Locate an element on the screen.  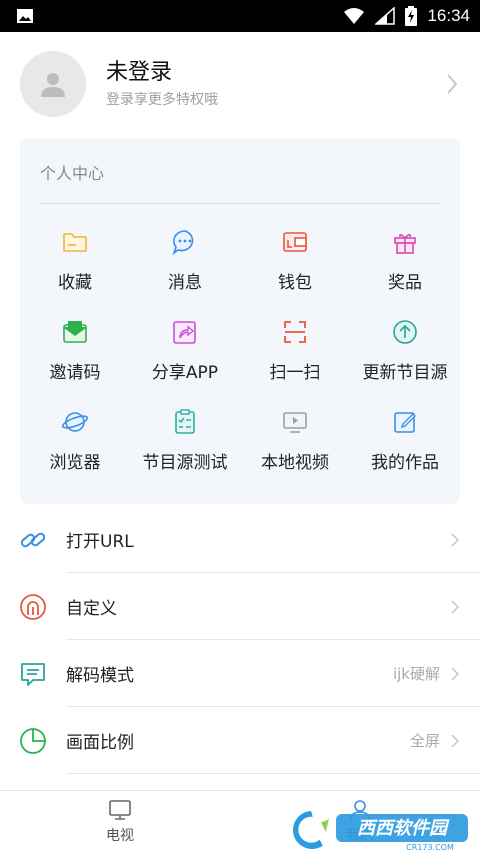
decode-mode-label: 解码模式 is located at coordinates (100, 676).